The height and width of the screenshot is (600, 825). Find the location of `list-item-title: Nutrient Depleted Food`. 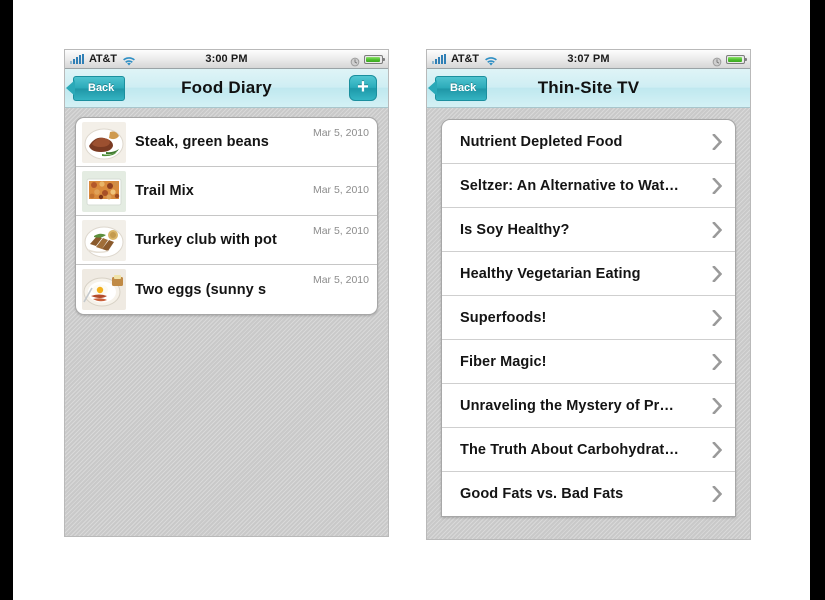

list-item-title: Nutrient Depleted Food is located at coordinates (541, 141).